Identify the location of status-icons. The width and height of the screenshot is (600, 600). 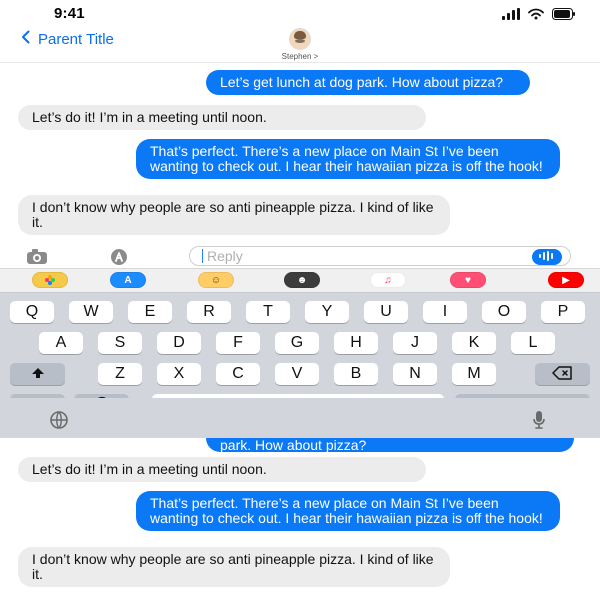
(539, 16).